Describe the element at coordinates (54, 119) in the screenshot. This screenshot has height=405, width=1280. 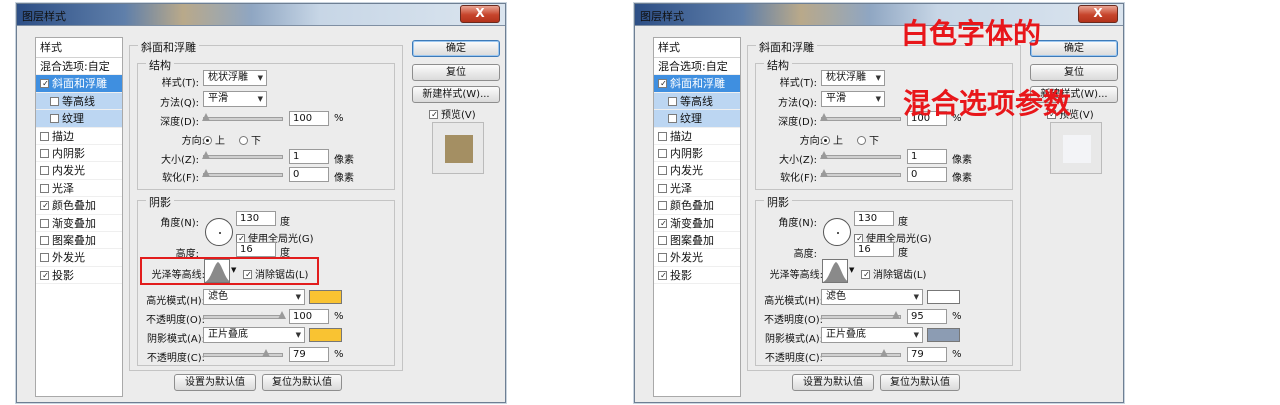
I see `texture-checkbox` at that location.